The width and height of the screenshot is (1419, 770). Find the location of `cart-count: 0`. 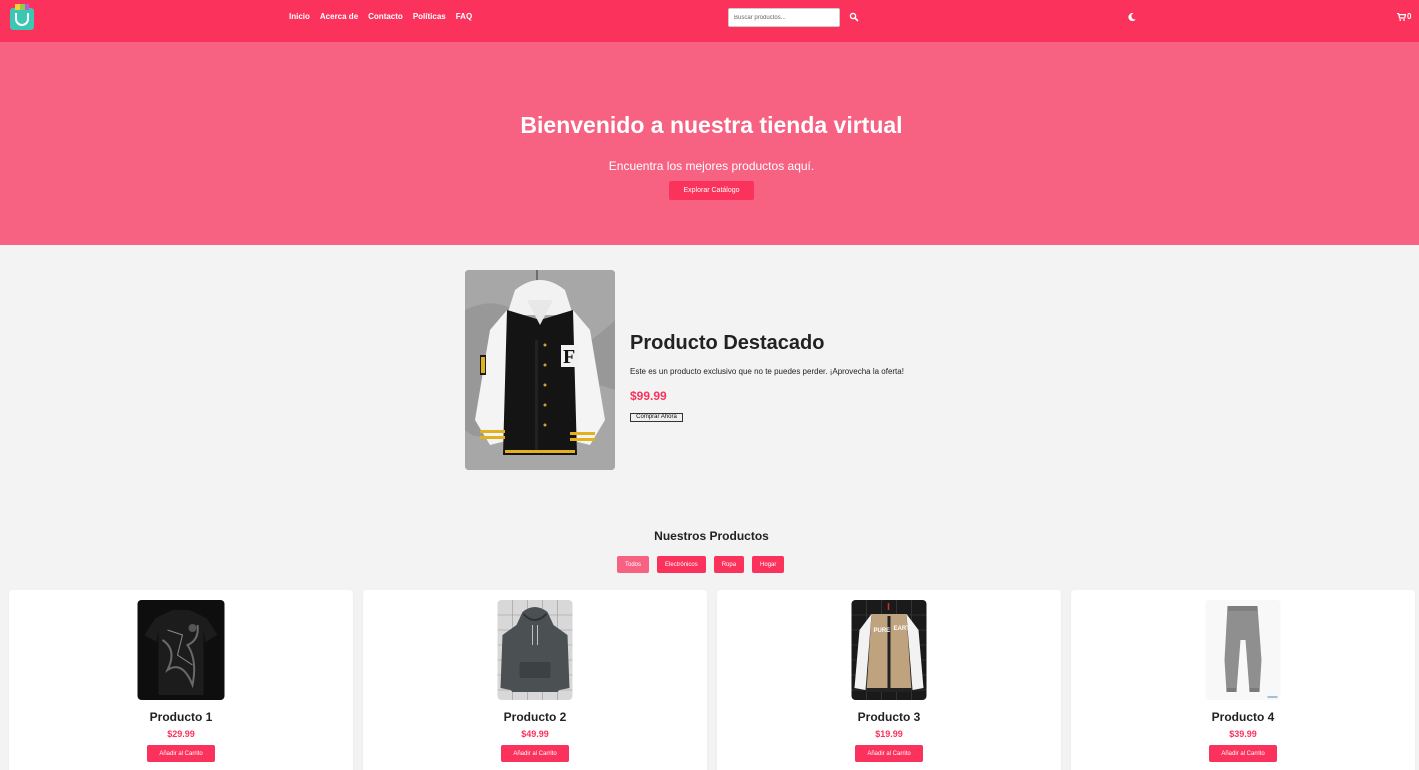

cart-count: 0 is located at coordinates (1409, 16).